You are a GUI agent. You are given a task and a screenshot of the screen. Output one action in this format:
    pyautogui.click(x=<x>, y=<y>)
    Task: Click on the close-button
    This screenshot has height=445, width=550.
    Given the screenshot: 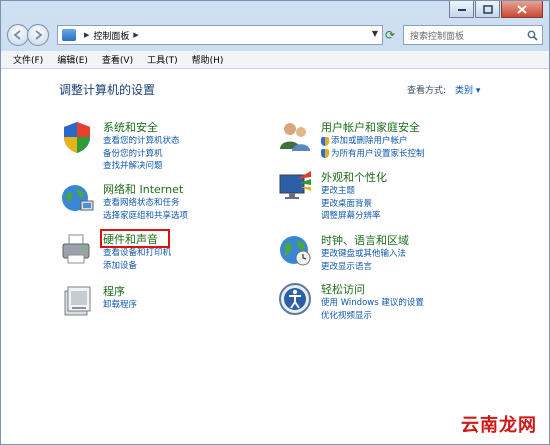 What is the action you would take?
    pyautogui.click(x=522, y=9)
    